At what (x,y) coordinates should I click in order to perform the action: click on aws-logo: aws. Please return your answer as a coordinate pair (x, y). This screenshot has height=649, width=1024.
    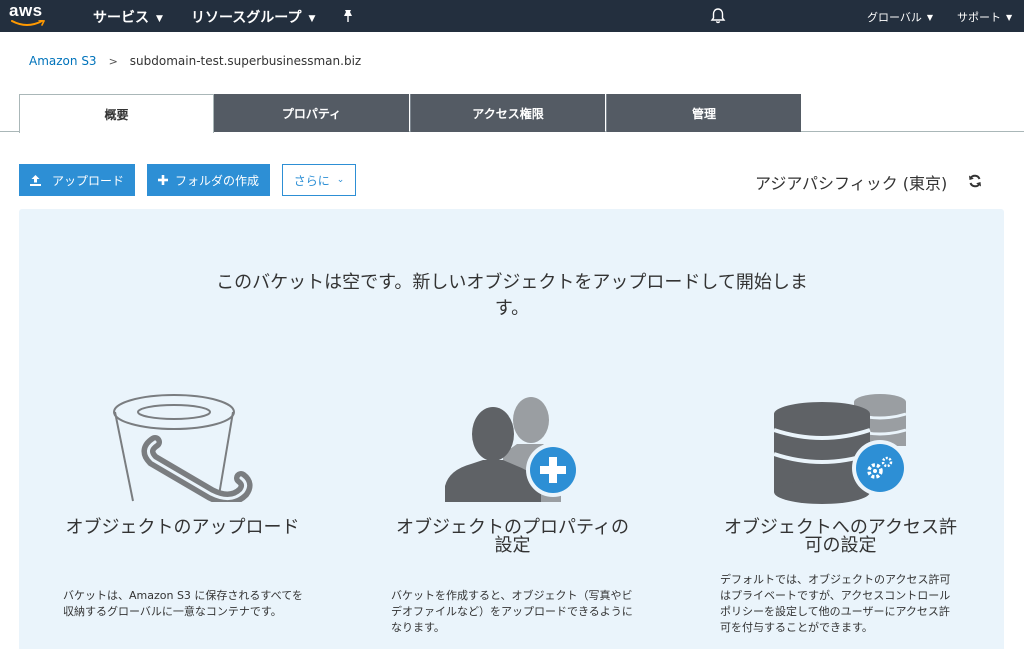
    Looking at the image, I should click on (29, 15).